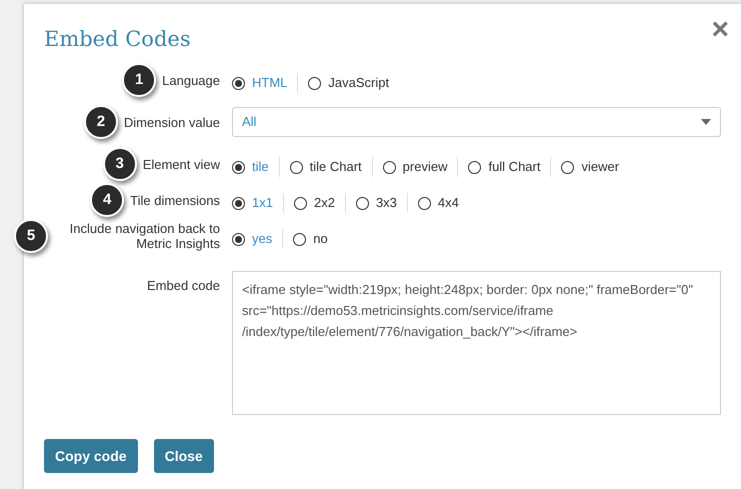  What do you see at coordinates (252, 239) in the screenshot?
I see `radio-option: yes` at bounding box center [252, 239].